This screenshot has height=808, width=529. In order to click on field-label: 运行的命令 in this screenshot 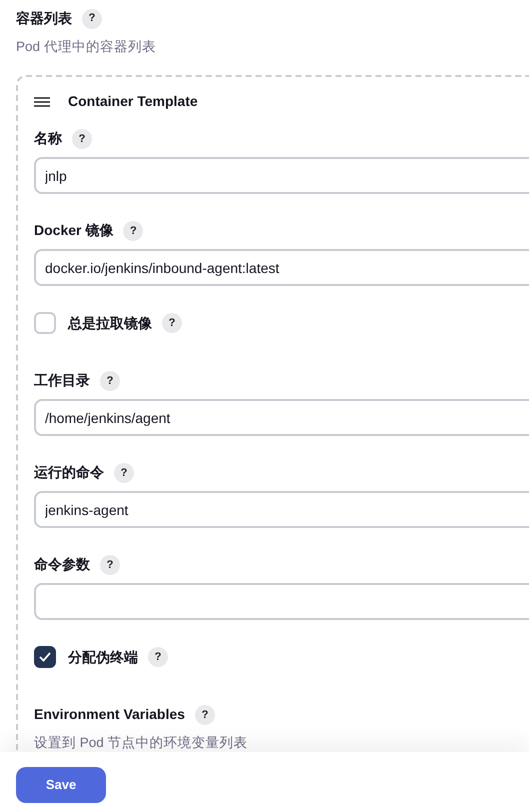, I will do `click(69, 472)`.